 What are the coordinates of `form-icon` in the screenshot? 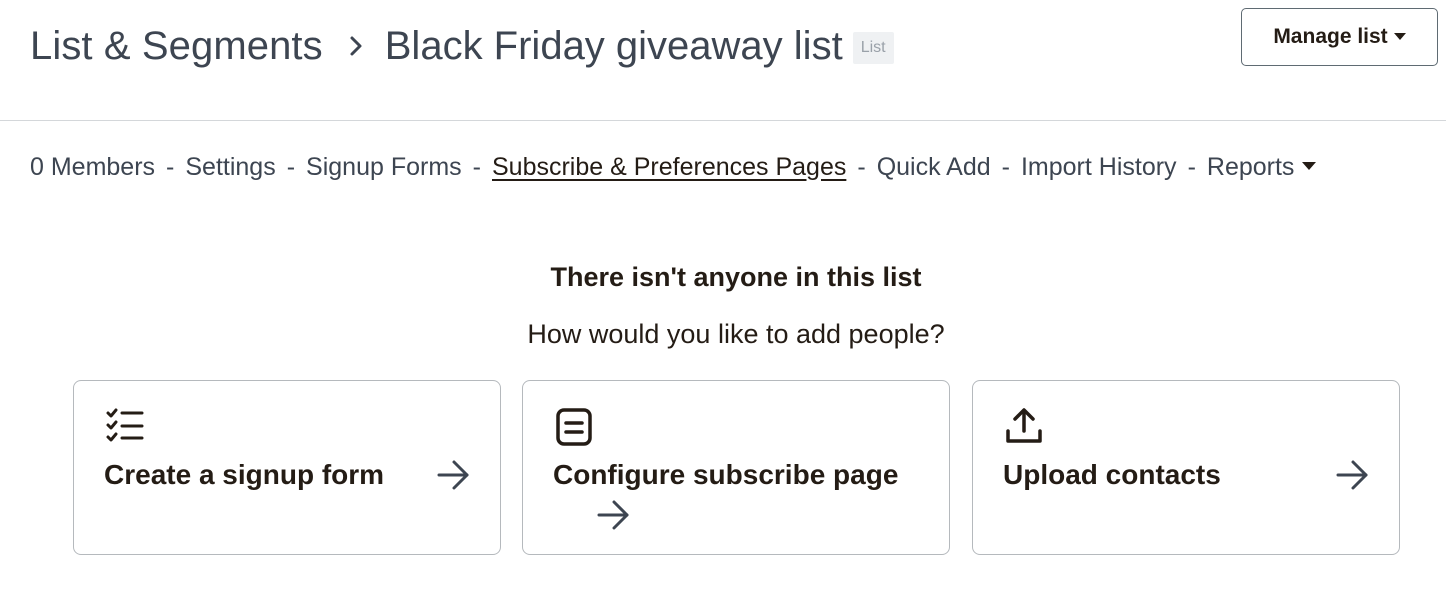 It's located at (574, 427).